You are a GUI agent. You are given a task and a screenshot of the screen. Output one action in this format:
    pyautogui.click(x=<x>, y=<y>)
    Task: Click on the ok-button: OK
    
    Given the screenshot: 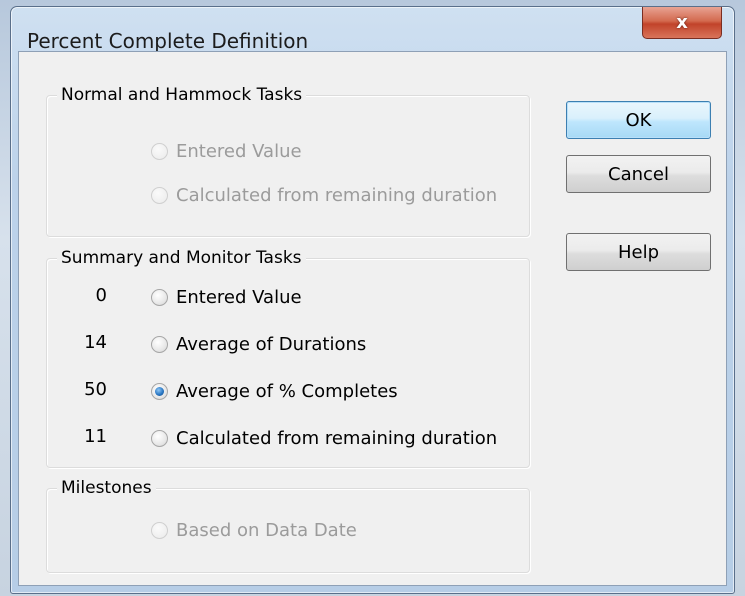 What is the action you would take?
    pyautogui.click(x=638, y=120)
    